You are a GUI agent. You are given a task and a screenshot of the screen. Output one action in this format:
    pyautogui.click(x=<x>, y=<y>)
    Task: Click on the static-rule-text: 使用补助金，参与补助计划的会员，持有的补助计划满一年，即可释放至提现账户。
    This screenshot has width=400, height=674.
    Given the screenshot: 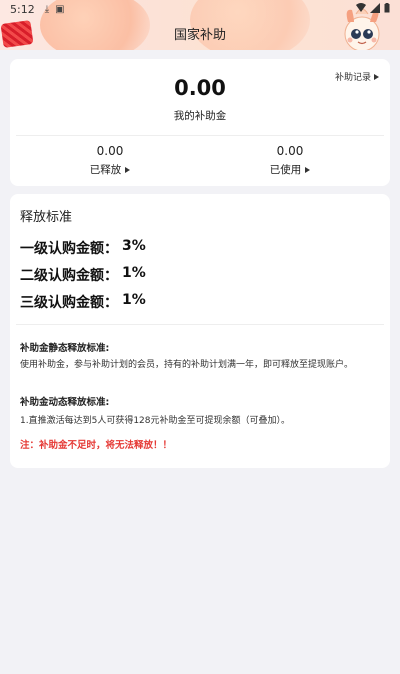 What is the action you would take?
    pyautogui.click(x=187, y=365)
    